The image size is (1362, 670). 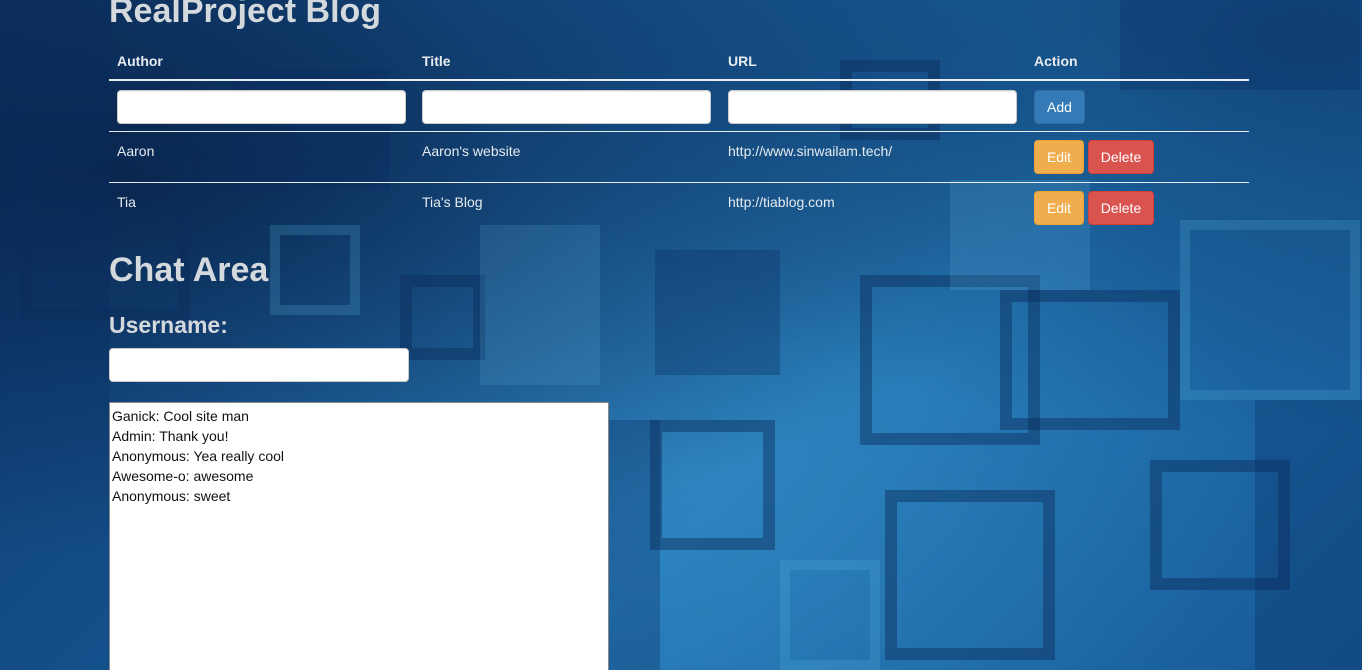 I want to click on entry-title: Aaron's website, so click(x=471, y=151).